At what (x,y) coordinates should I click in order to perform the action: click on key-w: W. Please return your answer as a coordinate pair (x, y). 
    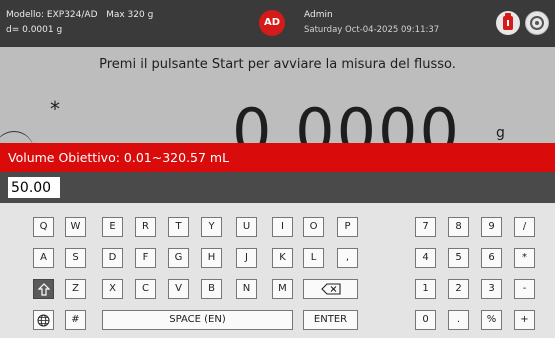
    Looking at the image, I should click on (75, 227).